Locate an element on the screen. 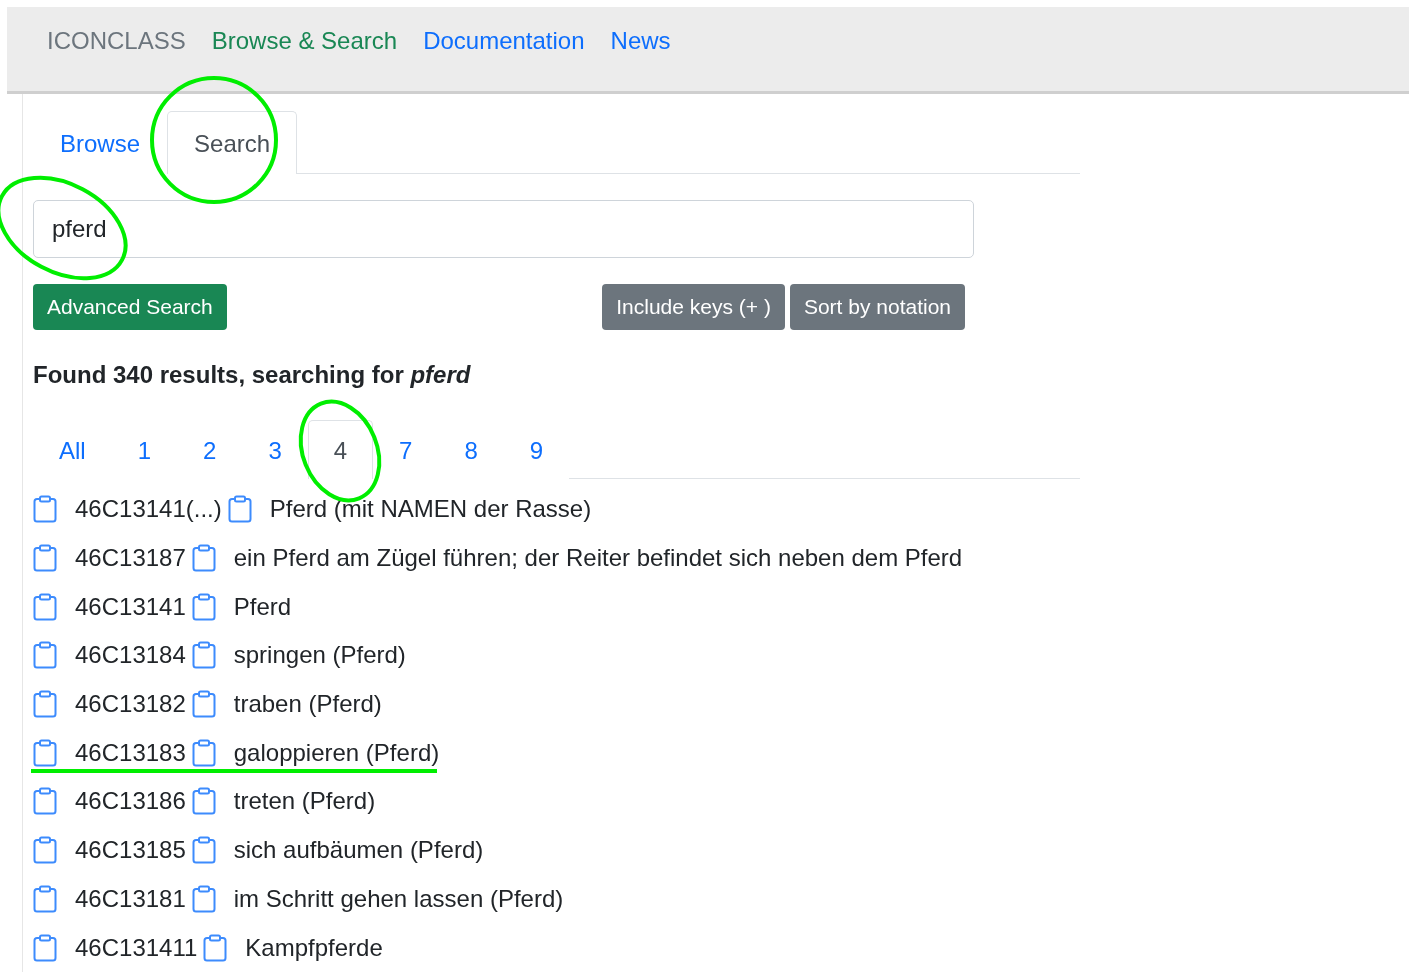  result-description: treten (Pferd) is located at coordinates (304, 801).